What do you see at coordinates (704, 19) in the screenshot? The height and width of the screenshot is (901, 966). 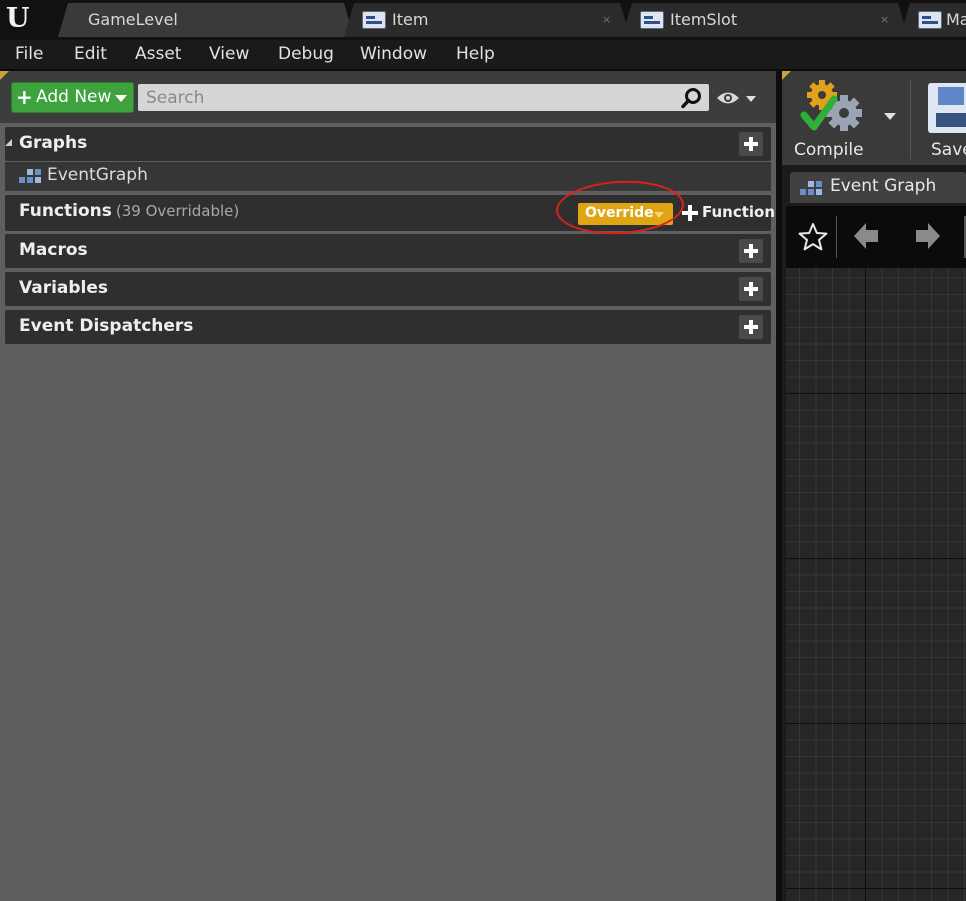 I see `tab-label: ItemSlot` at bounding box center [704, 19].